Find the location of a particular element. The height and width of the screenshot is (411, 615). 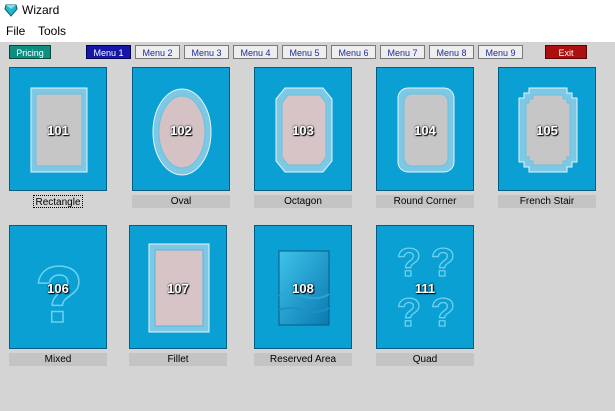

tile-card: 105 is located at coordinates (547, 129).